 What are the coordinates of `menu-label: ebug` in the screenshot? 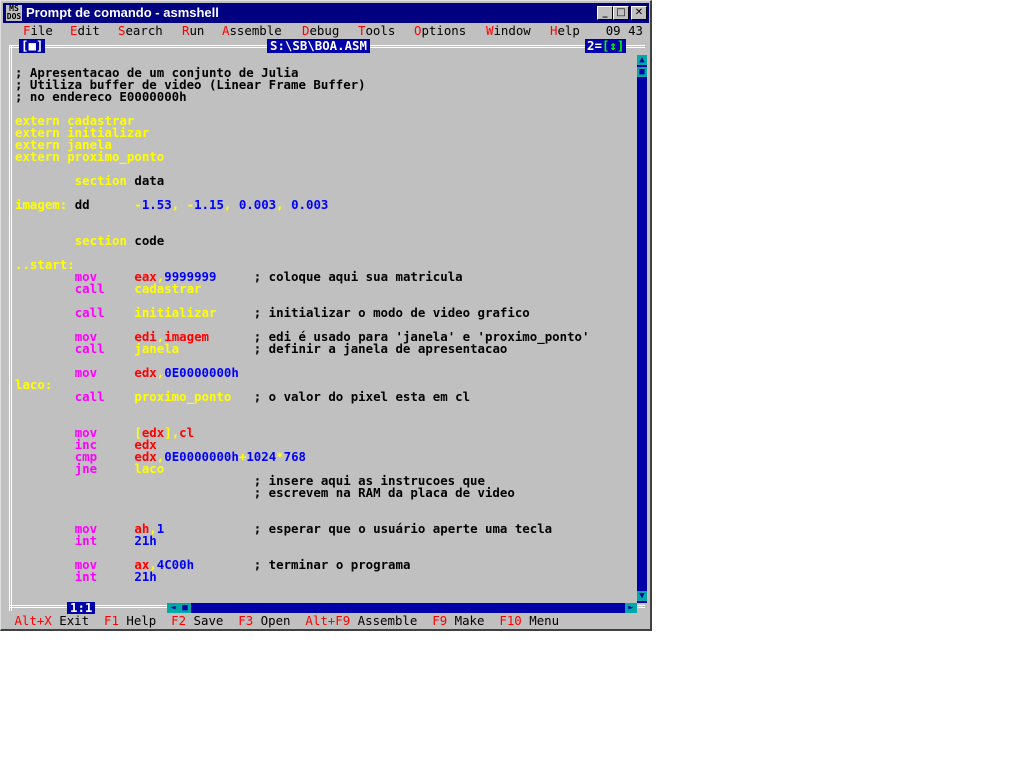 It's located at (324, 30).